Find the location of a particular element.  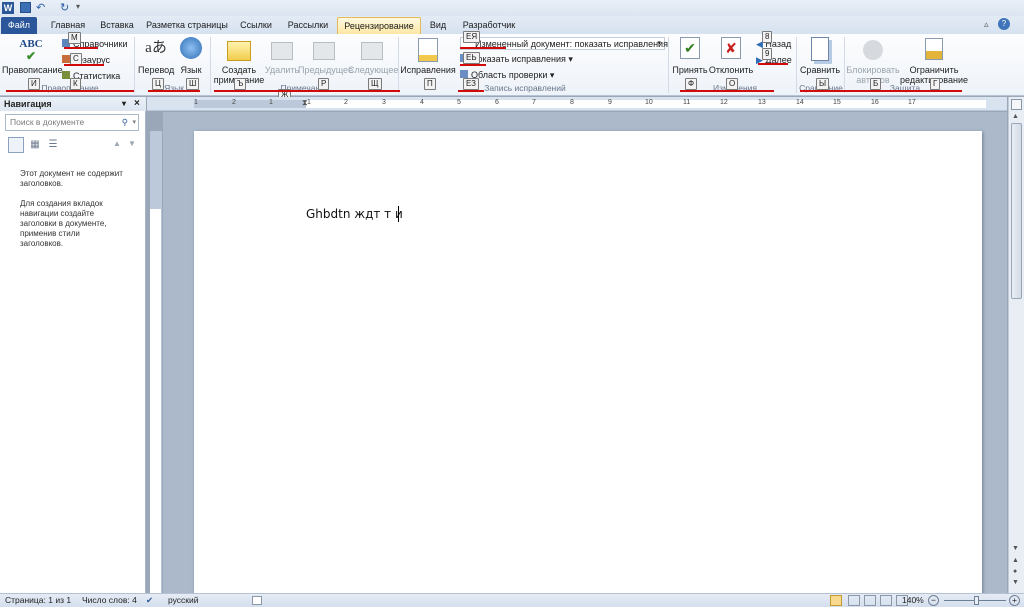

search-placeholder: Поиск в документе is located at coordinates (47, 122).